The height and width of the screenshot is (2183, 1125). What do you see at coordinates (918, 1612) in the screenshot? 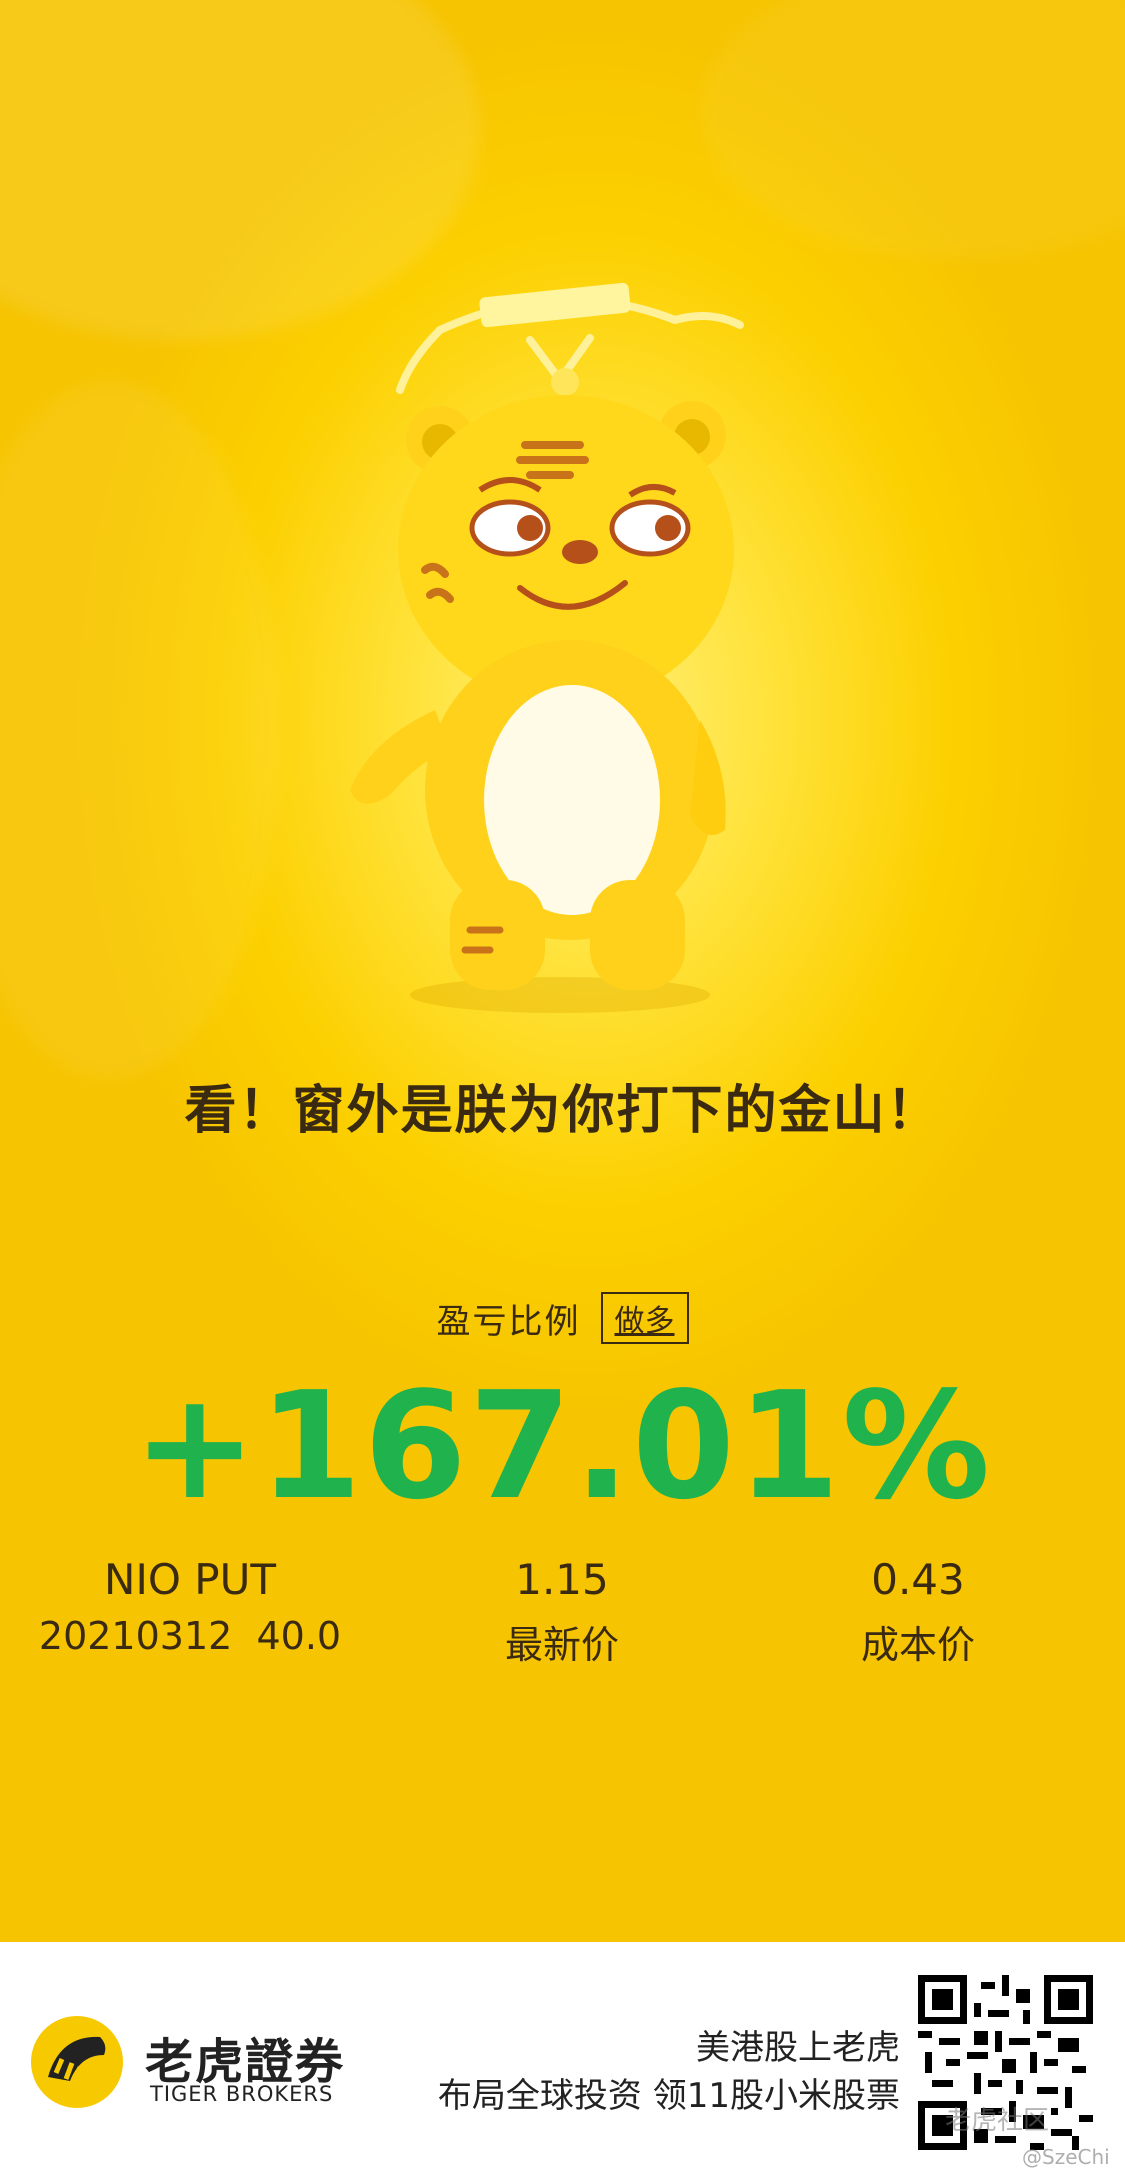
I see `cost-price-column: 0.43 成本价` at bounding box center [918, 1612].